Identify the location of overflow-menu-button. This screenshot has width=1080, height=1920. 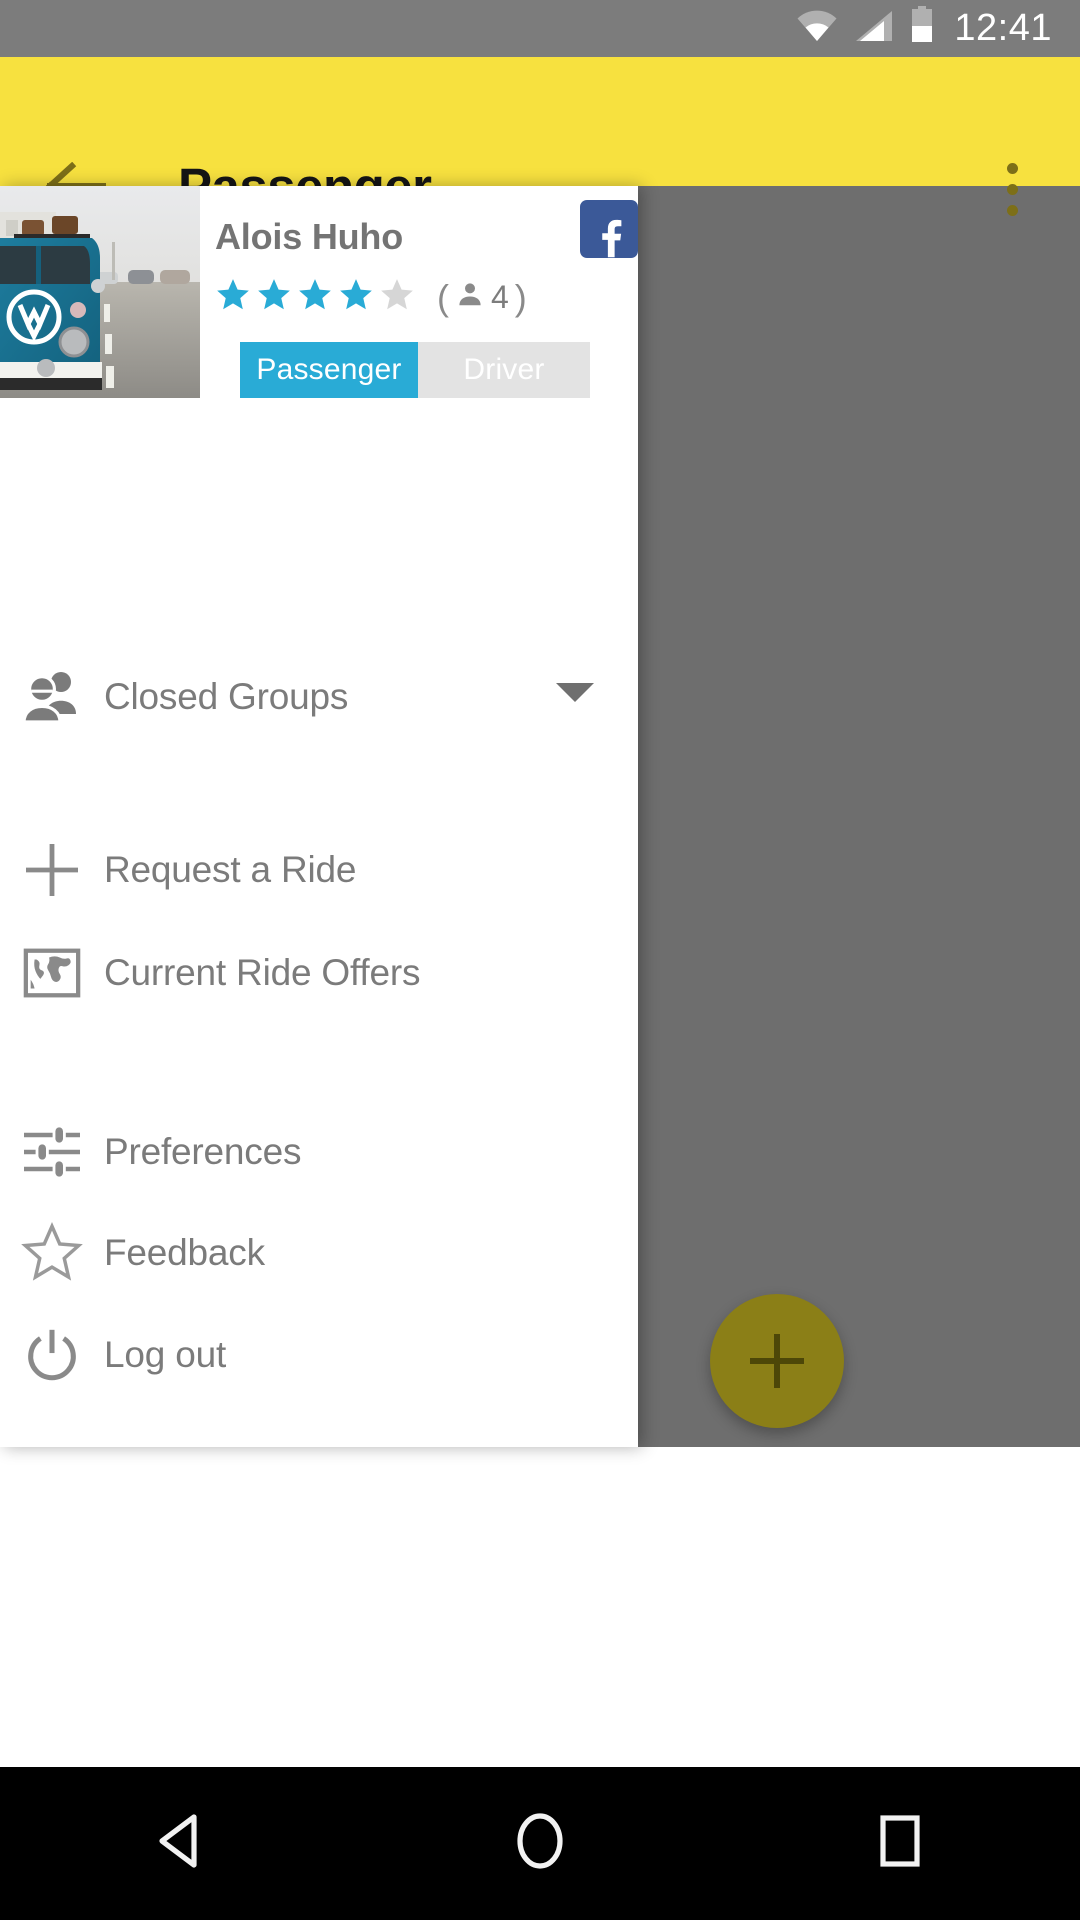
(1012, 189).